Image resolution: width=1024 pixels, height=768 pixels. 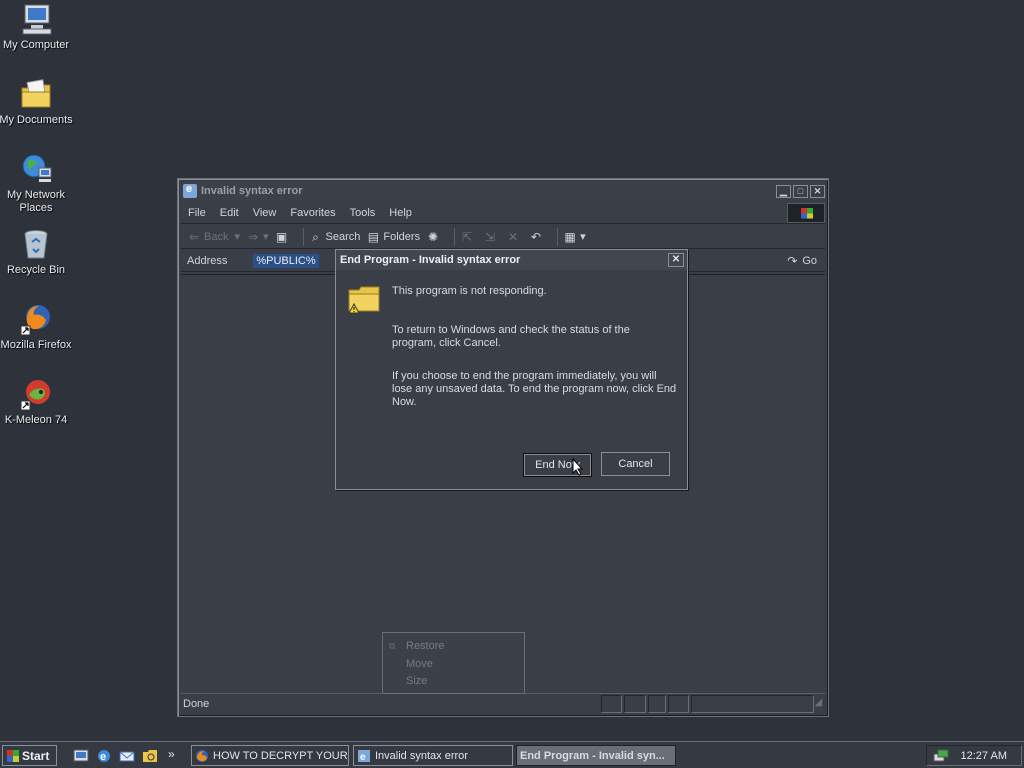 What do you see at coordinates (265, 213) in the screenshot?
I see `menu-view: View` at bounding box center [265, 213].